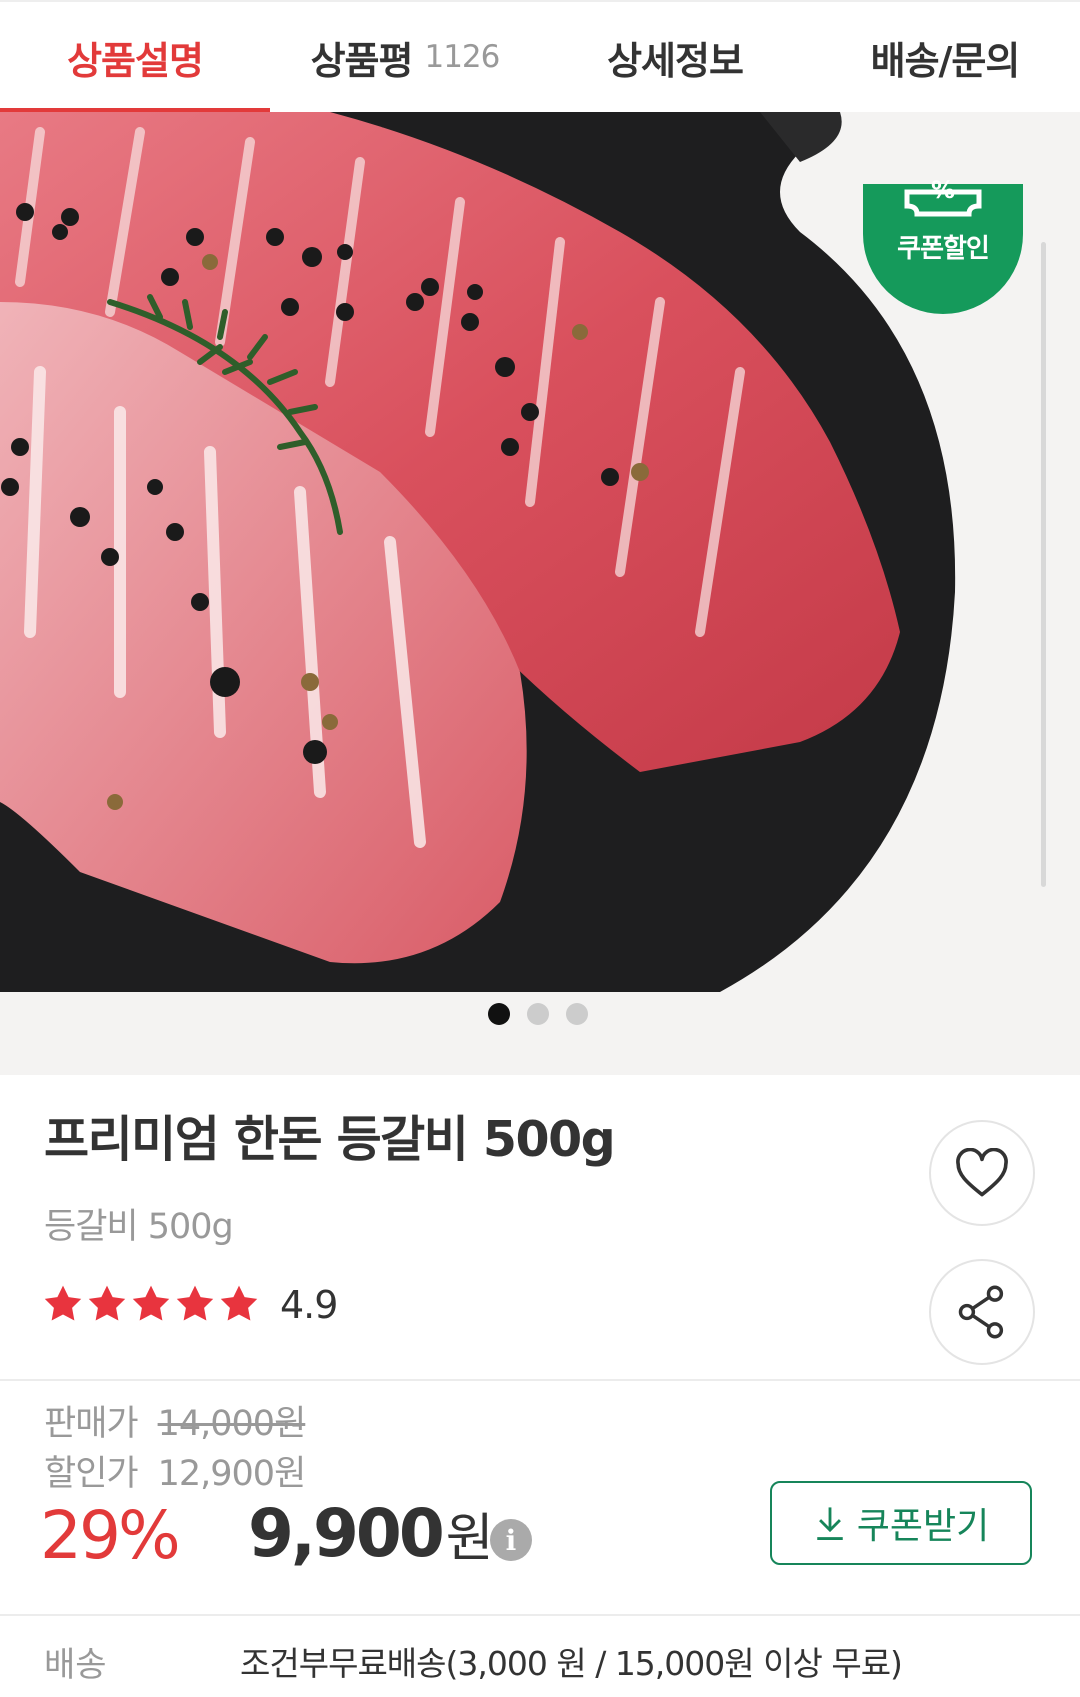  I want to click on discount-price-value: 12,900원, so click(232, 1474).